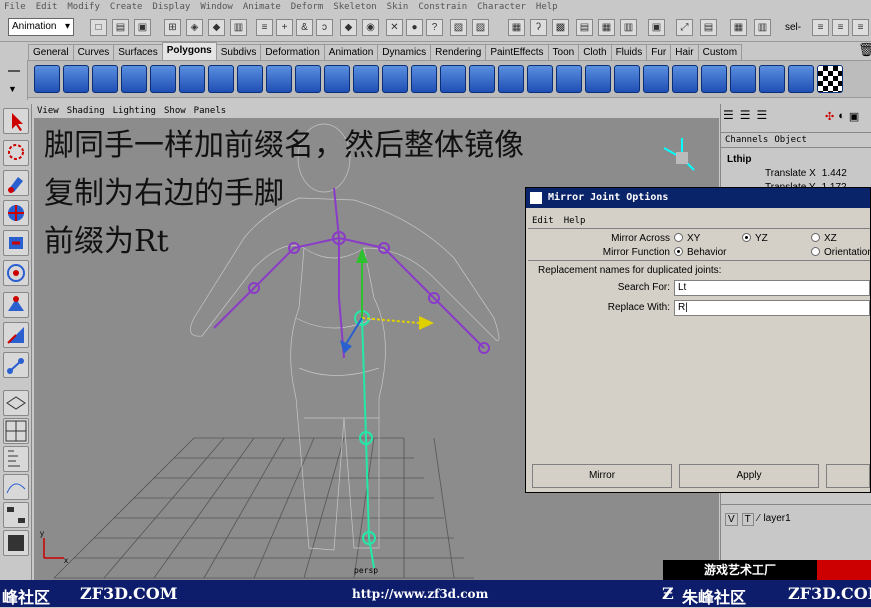 The height and width of the screenshot is (608, 871). I want to click on sculpt-tool-icon, so click(16, 335).